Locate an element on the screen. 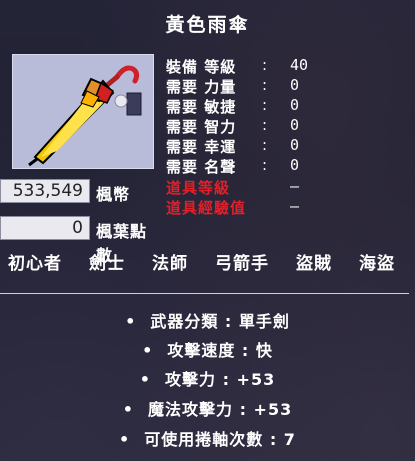 The width and height of the screenshot is (415, 461). job-requirements: 初心者 劍士 法師 弓箭手 盜賊 海盜 is located at coordinates (207, 261).